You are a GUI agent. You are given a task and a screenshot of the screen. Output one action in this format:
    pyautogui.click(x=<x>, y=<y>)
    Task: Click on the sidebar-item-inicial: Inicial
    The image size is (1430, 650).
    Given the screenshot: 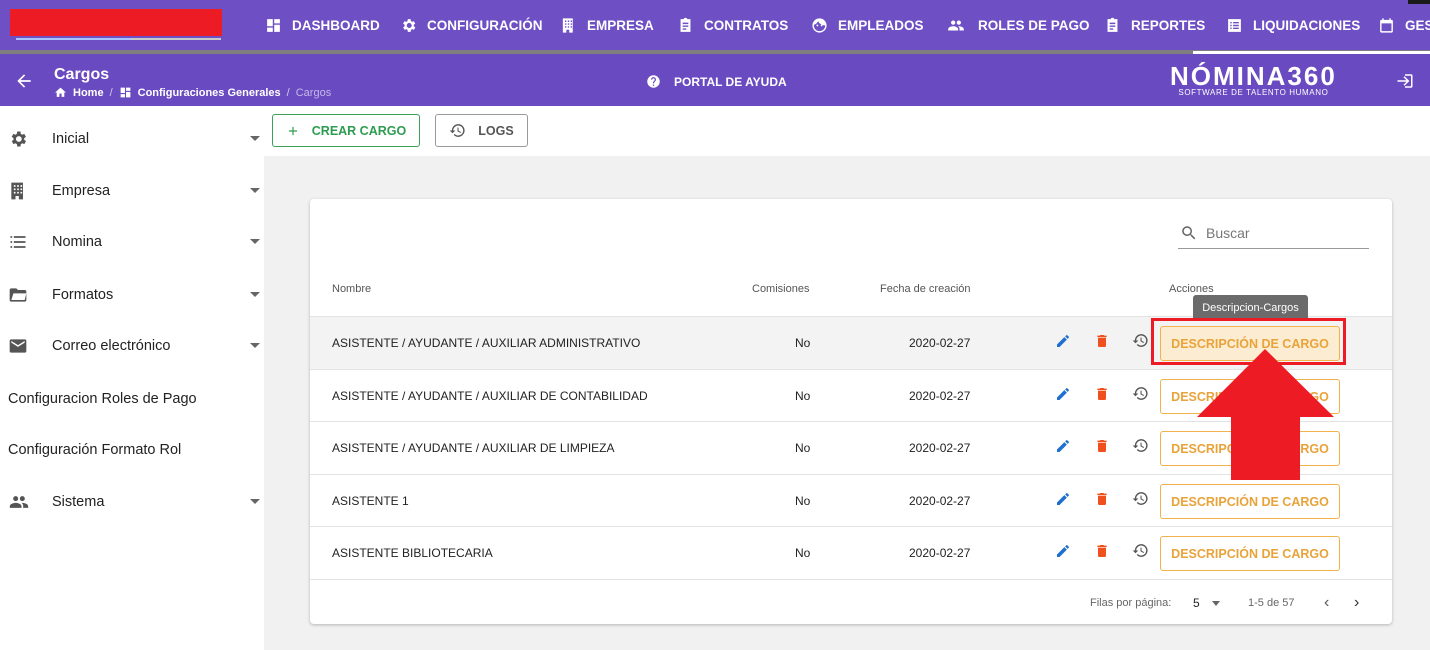 What is the action you would take?
    pyautogui.click(x=132, y=139)
    